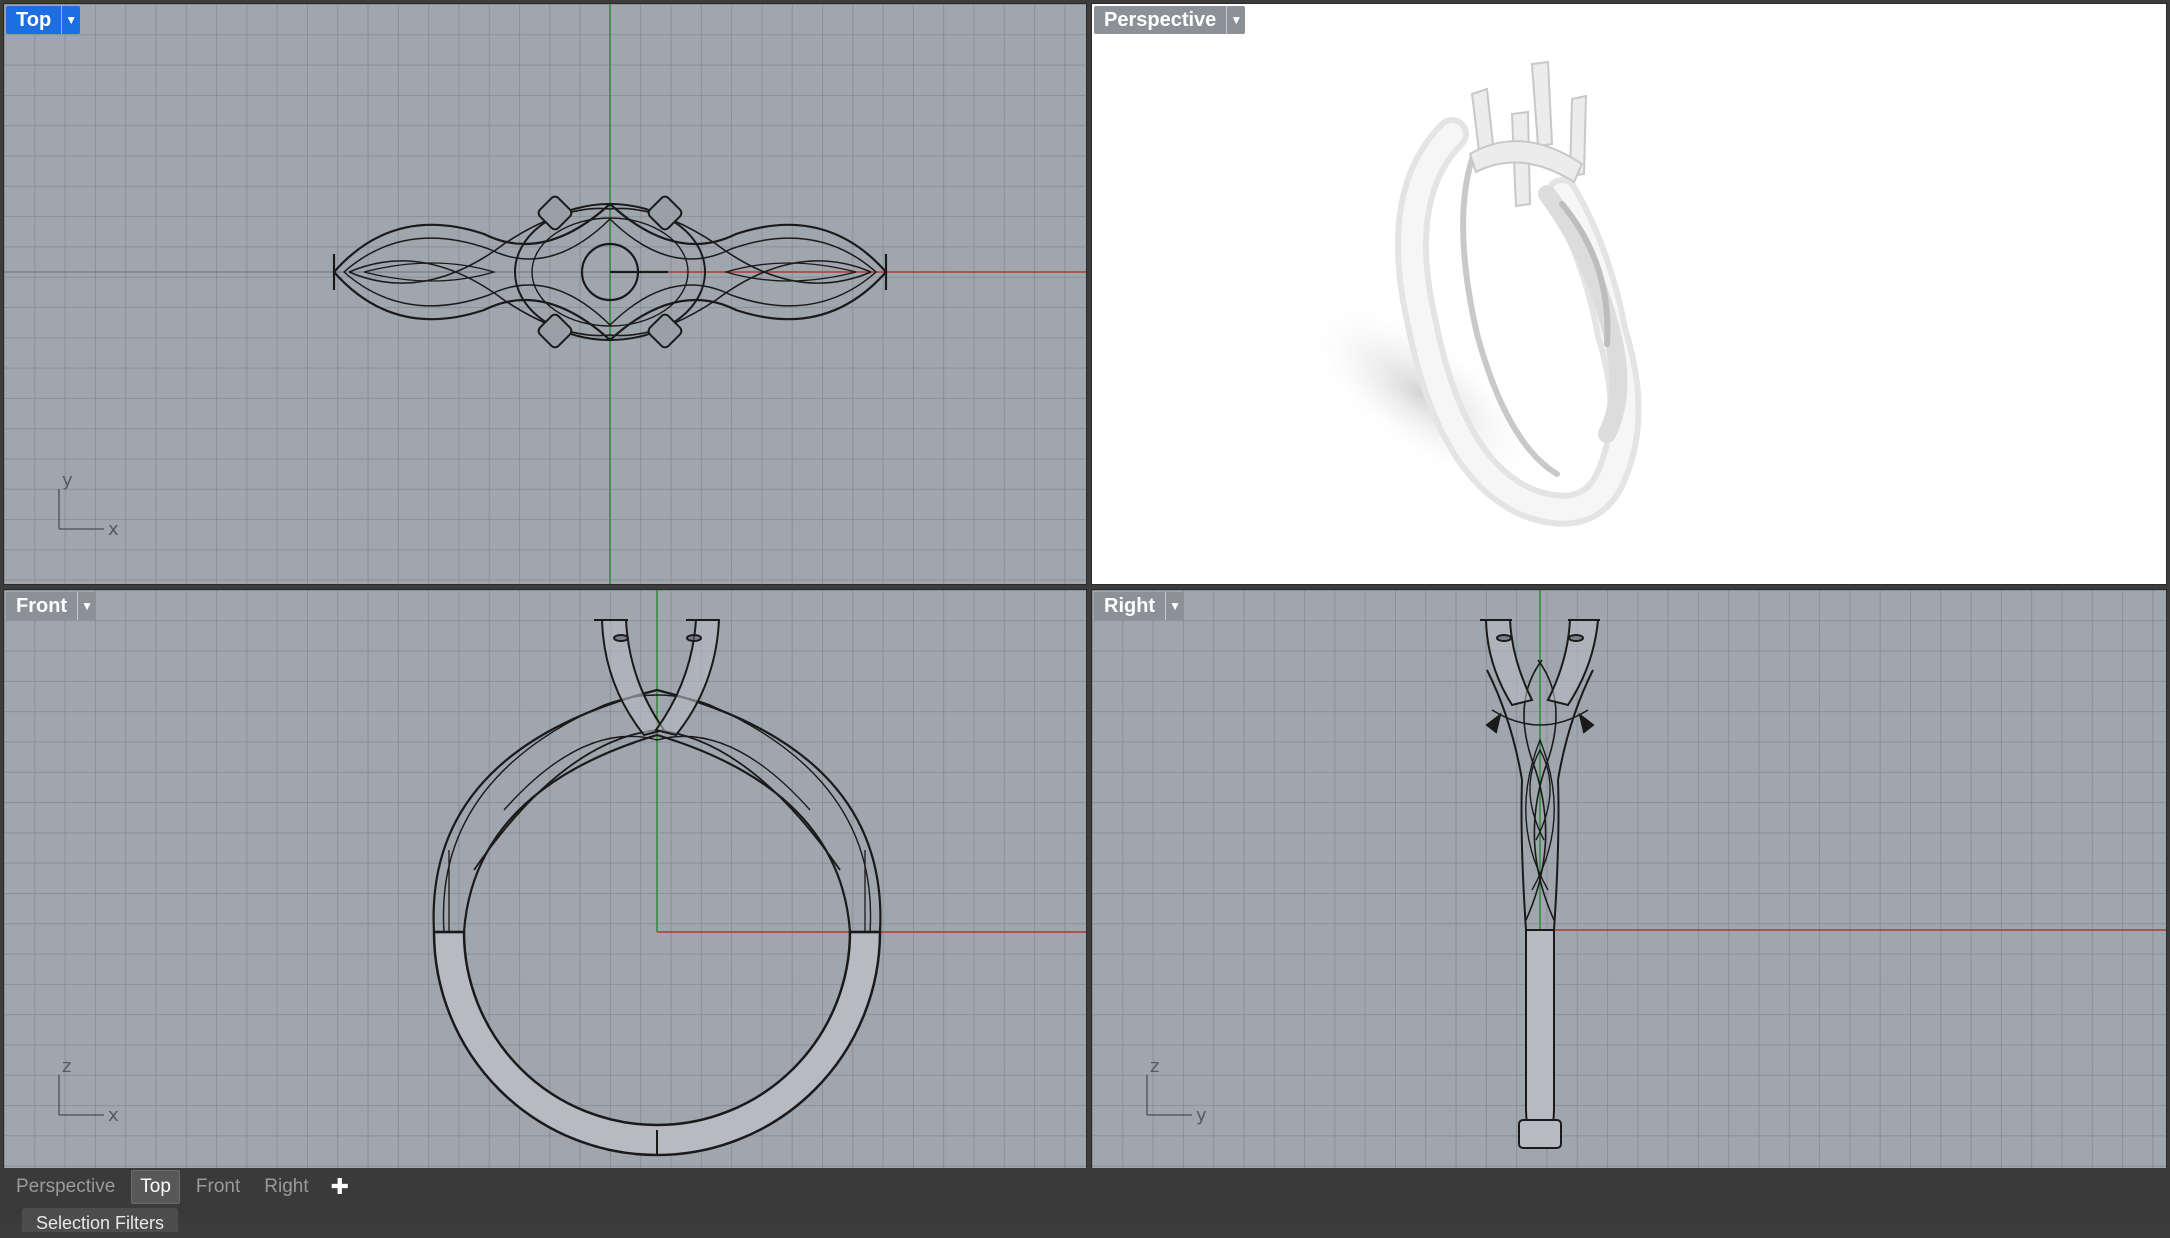 This screenshot has height=1238, width=2170. What do you see at coordinates (657, 1043) in the screenshot?
I see `ring-front-shank` at bounding box center [657, 1043].